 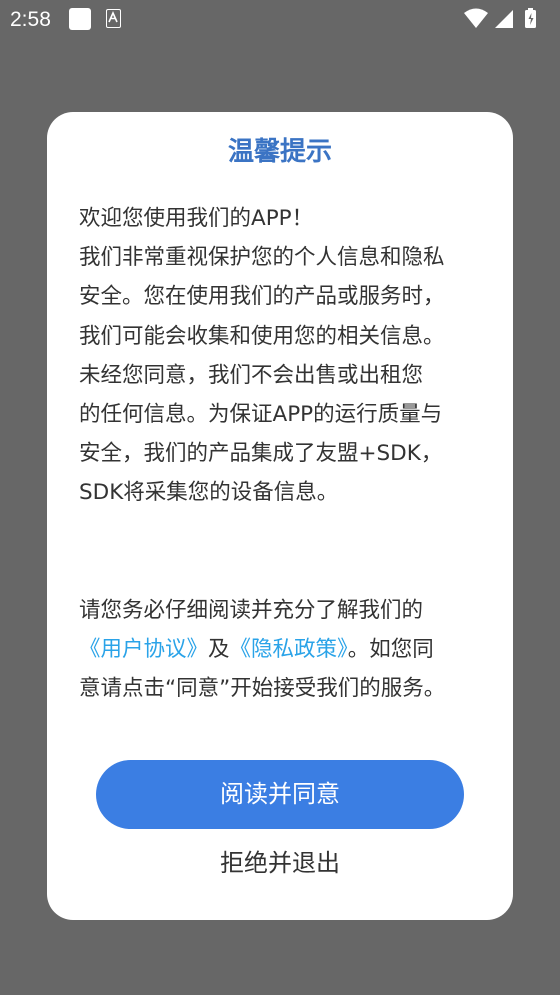 What do you see at coordinates (261, 415) in the screenshot?
I see `body-line: 的任何信息。为保证APP的运行质量与` at bounding box center [261, 415].